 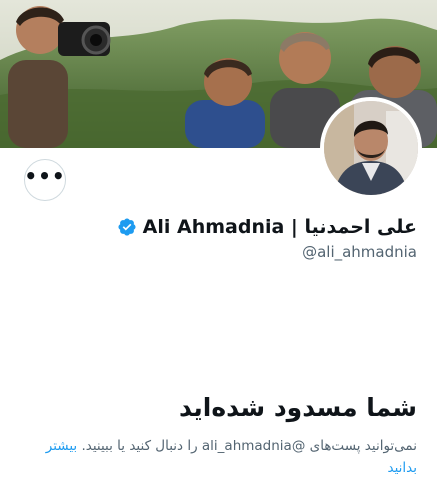 What do you see at coordinates (297, 407) in the screenshot?
I see `blocked-title: شما مسدود شده‌اید` at bounding box center [297, 407].